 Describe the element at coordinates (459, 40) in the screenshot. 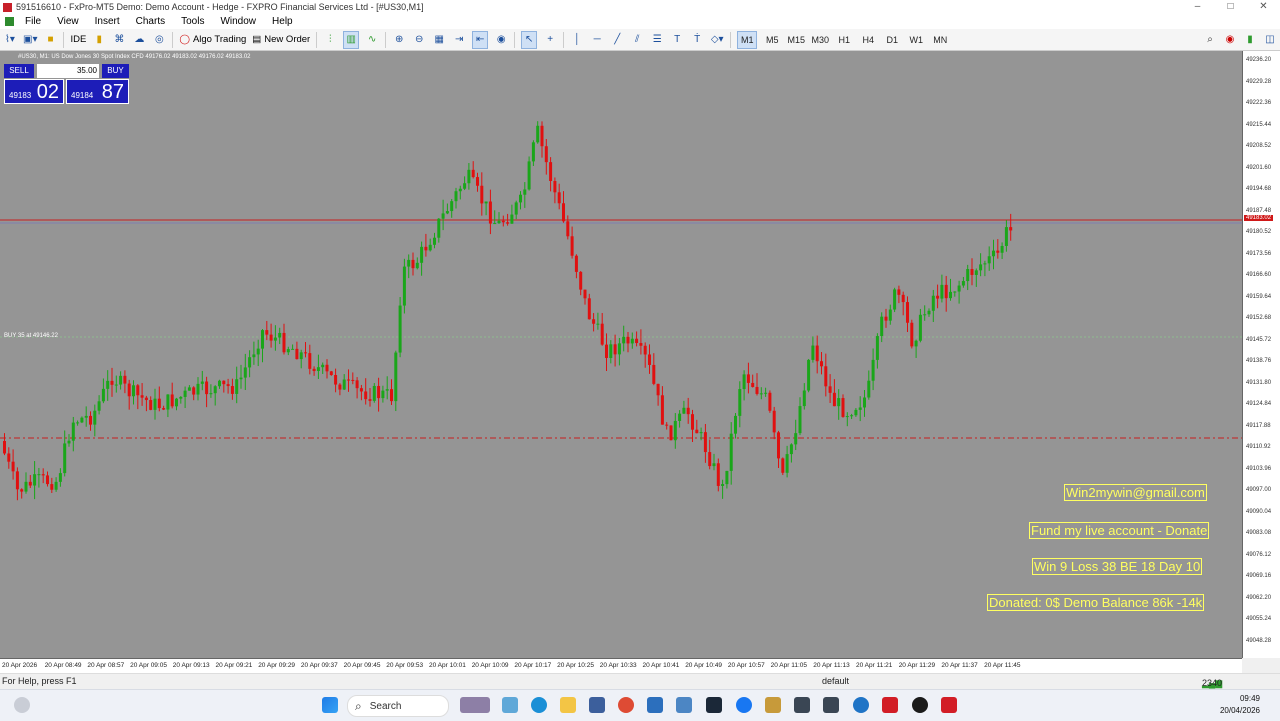

I see `autoscroll-icon: ⇥` at that location.